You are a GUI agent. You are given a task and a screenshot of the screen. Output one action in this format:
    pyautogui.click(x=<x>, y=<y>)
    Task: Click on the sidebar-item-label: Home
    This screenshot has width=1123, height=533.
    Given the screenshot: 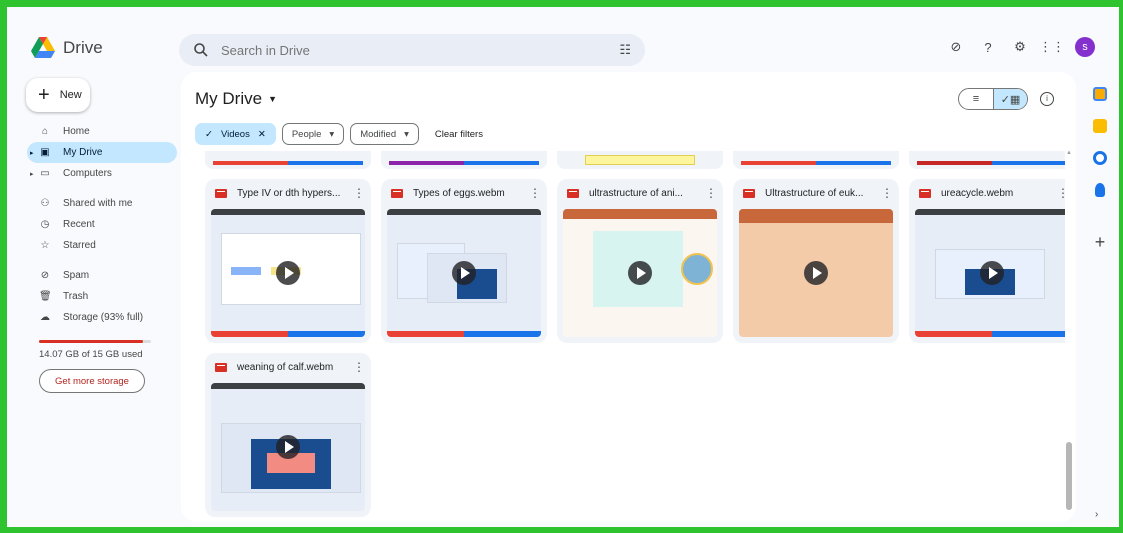 What is the action you would take?
    pyautogui.click(x=76, y=131)
    